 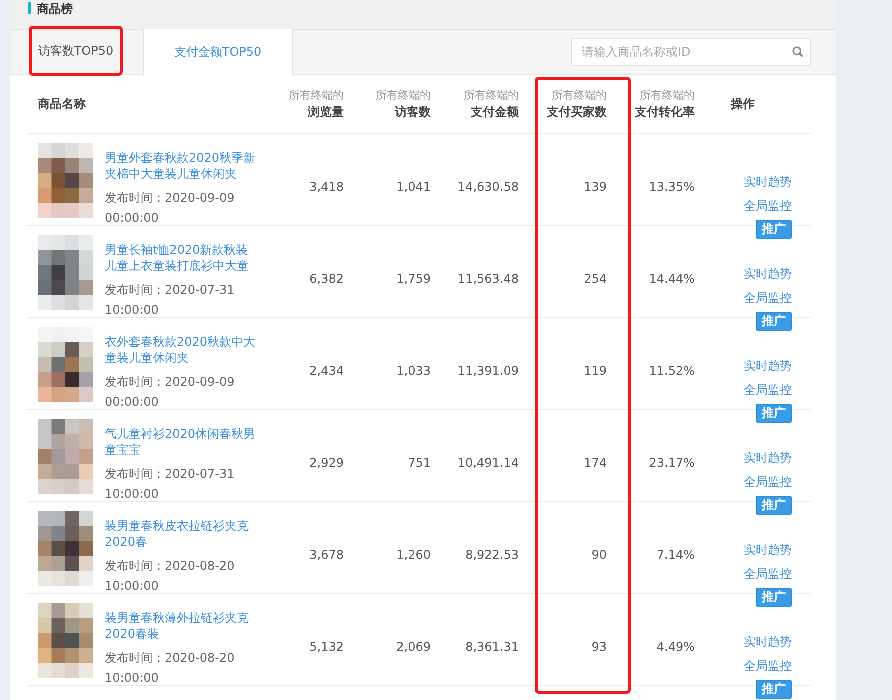 I want to click on table-cell-text: 14.44%, so click(x=671, y=279).